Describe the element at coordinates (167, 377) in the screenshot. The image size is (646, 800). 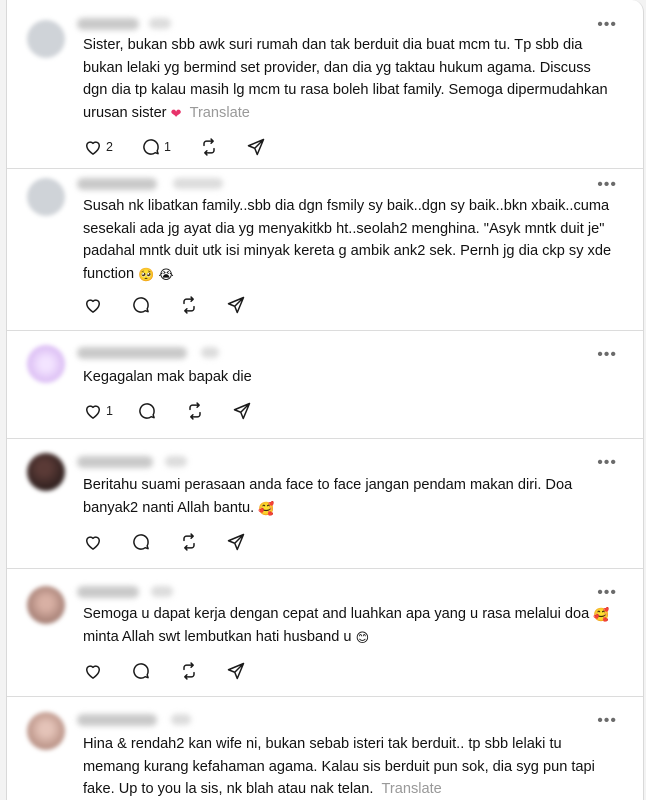
I see `post-text: Kegagalan mak bapak die` at that location.